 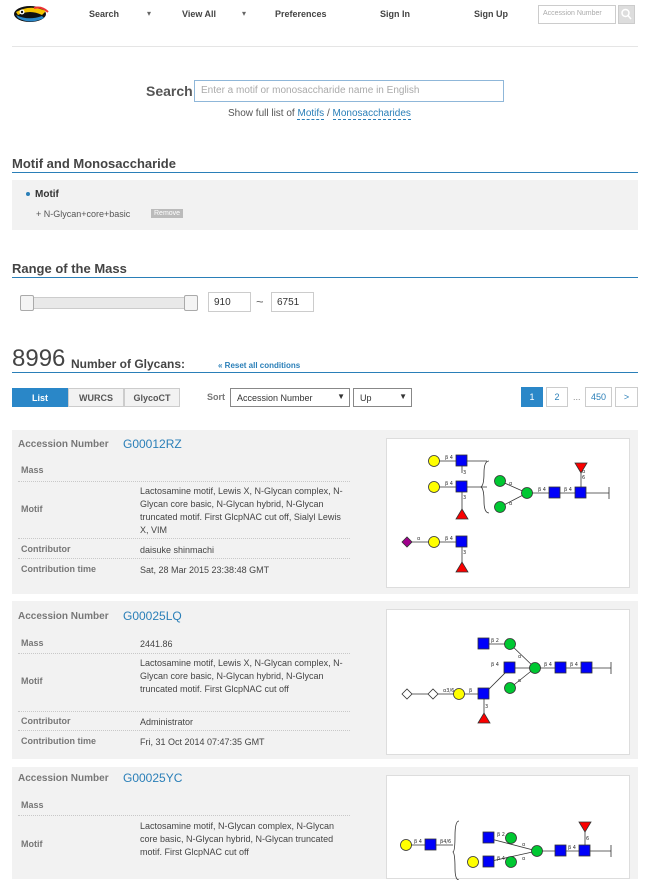 What do you see at coordinates (152, 397) in the screenshot?
I see `tab-glycoct: GlycoCT` at bounding box center [152, 397].